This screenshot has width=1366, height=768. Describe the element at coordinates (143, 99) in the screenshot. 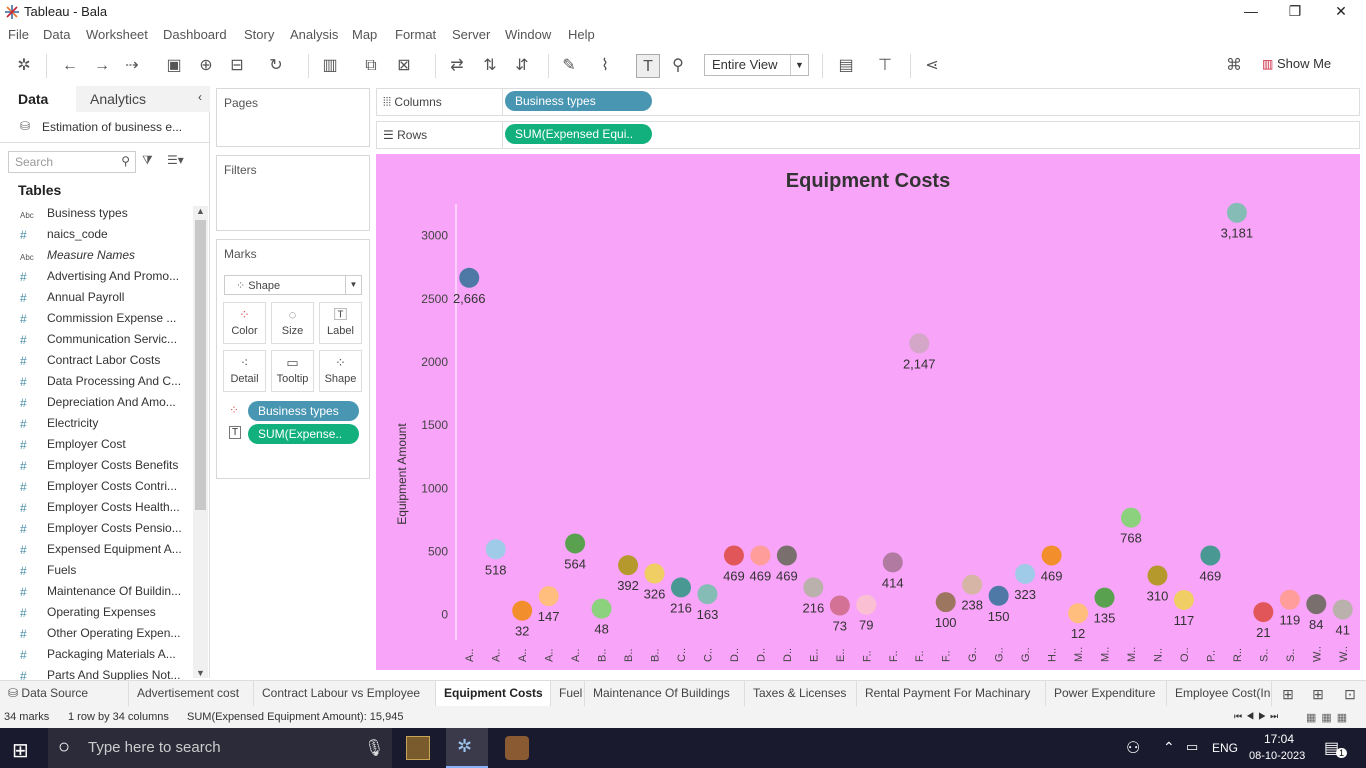

I see `tab-analytics: Analytics ‹` at that location.